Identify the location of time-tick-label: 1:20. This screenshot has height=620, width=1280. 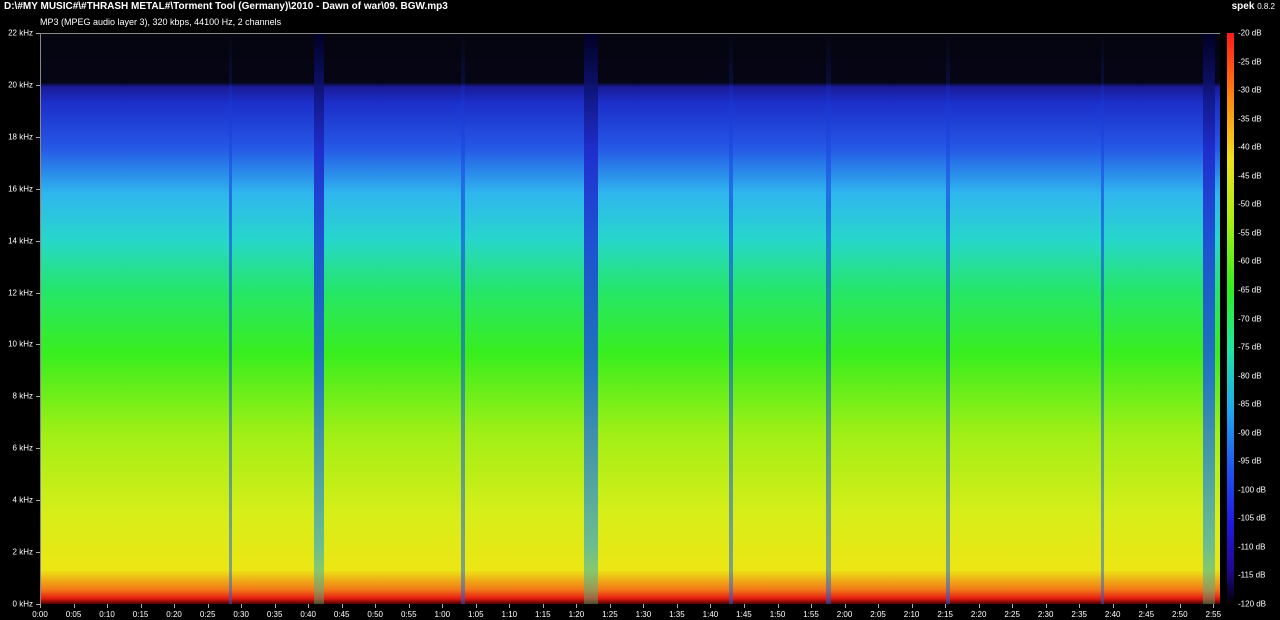
(576, 614).